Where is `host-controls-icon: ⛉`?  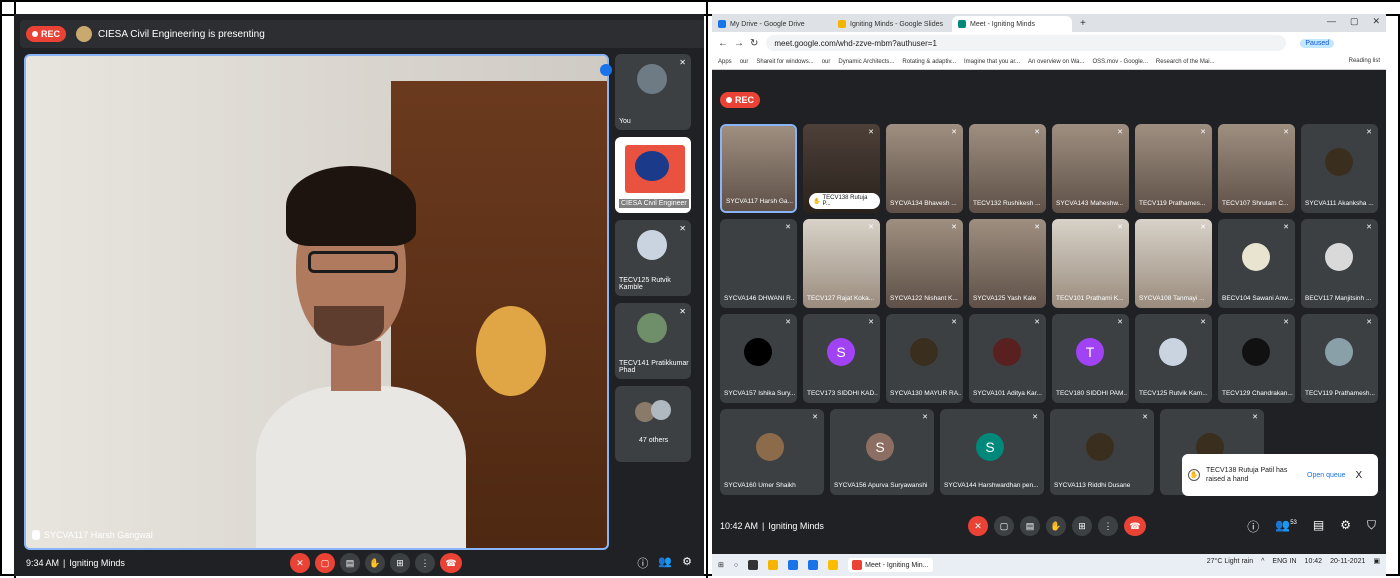
host-controls-icon: ⛉ is located at coordinates (1371, 526).